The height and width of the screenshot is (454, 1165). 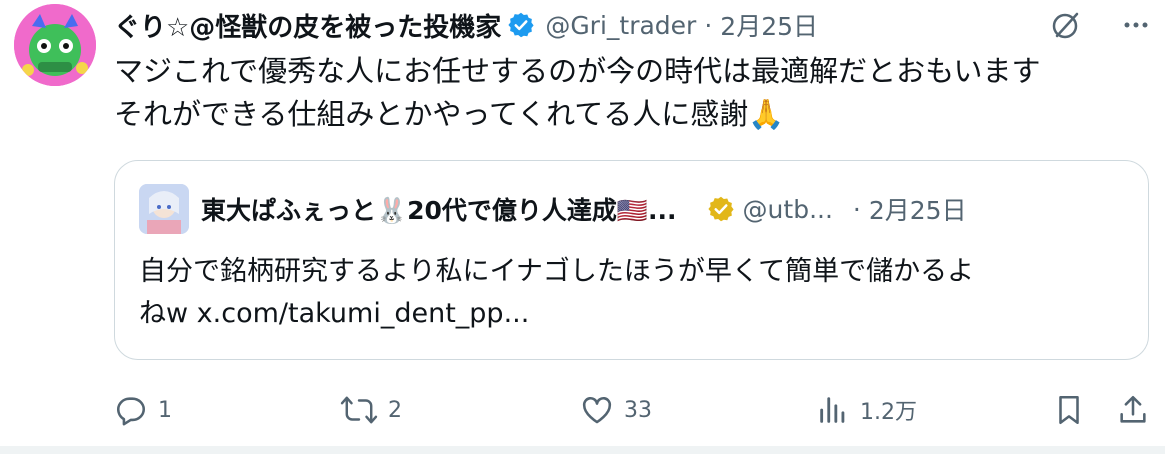 What do you see at coordinates (307, 25) in the screenshot?
I see `author-name: ぐり☆@怪獣の皮を被った投機家` at bounding box center [307, 25].